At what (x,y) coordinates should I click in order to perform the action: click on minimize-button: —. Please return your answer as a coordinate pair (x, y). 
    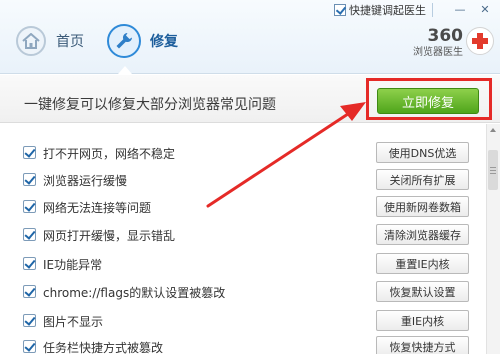
    Looking at the image, I should click on (460, 9).